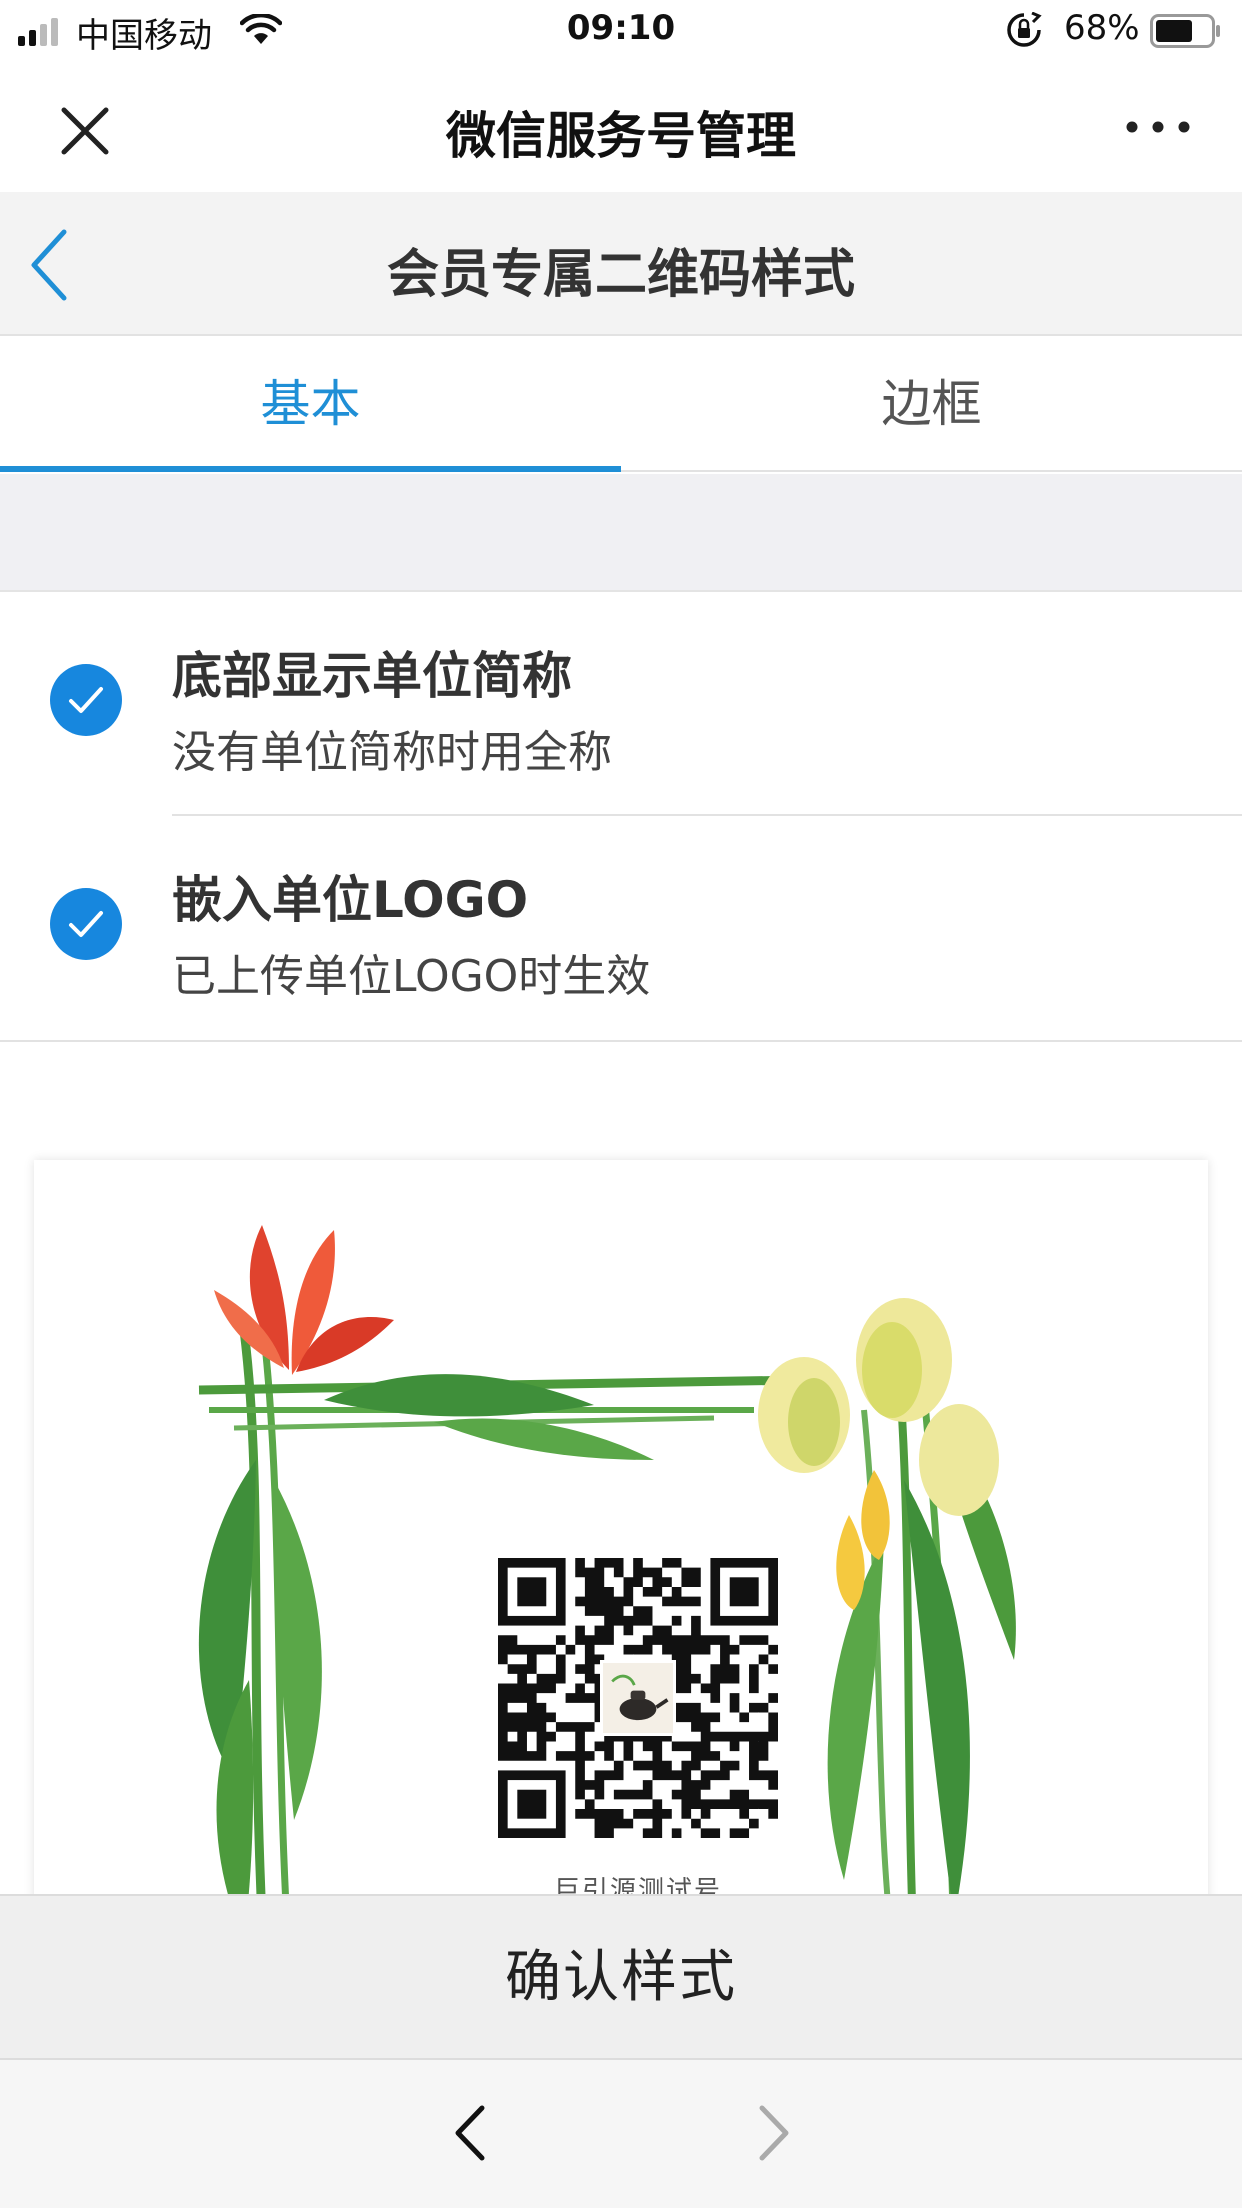 The image size is (1242, 2208). I want to click on option-subtitle: 没有单位简称时用全称, so click(392, 752).